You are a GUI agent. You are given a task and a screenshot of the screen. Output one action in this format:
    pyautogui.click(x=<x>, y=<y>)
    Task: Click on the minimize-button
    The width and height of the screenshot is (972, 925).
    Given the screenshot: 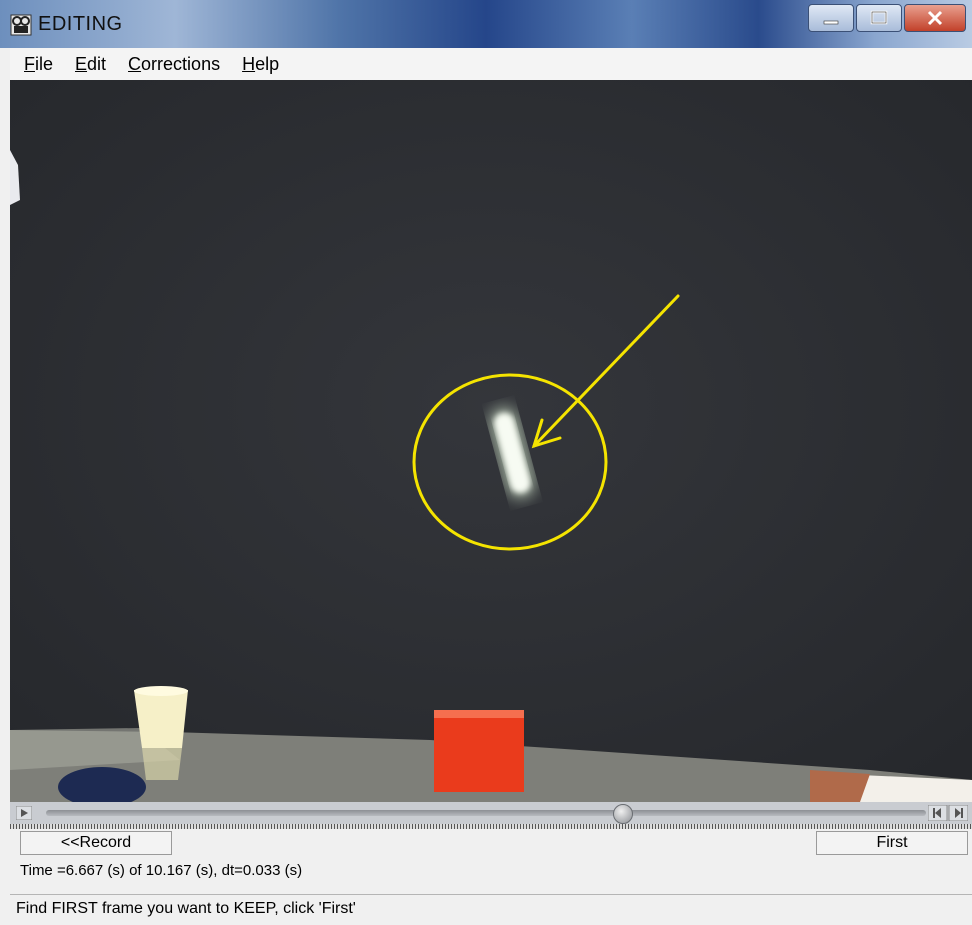 What is the action you would take?
    pyautogui.click(x=831, y=18)
    